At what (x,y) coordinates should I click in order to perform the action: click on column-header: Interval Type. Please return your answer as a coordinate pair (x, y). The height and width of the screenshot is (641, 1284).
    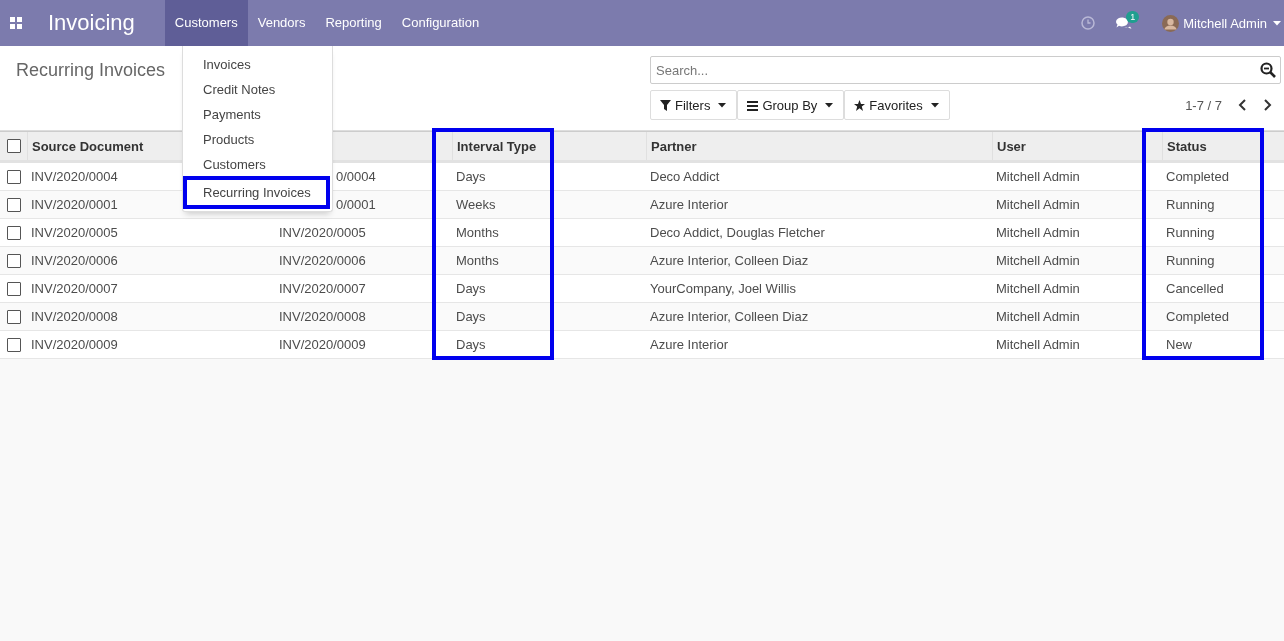
    Looking at the image, I should click on (497, 146).